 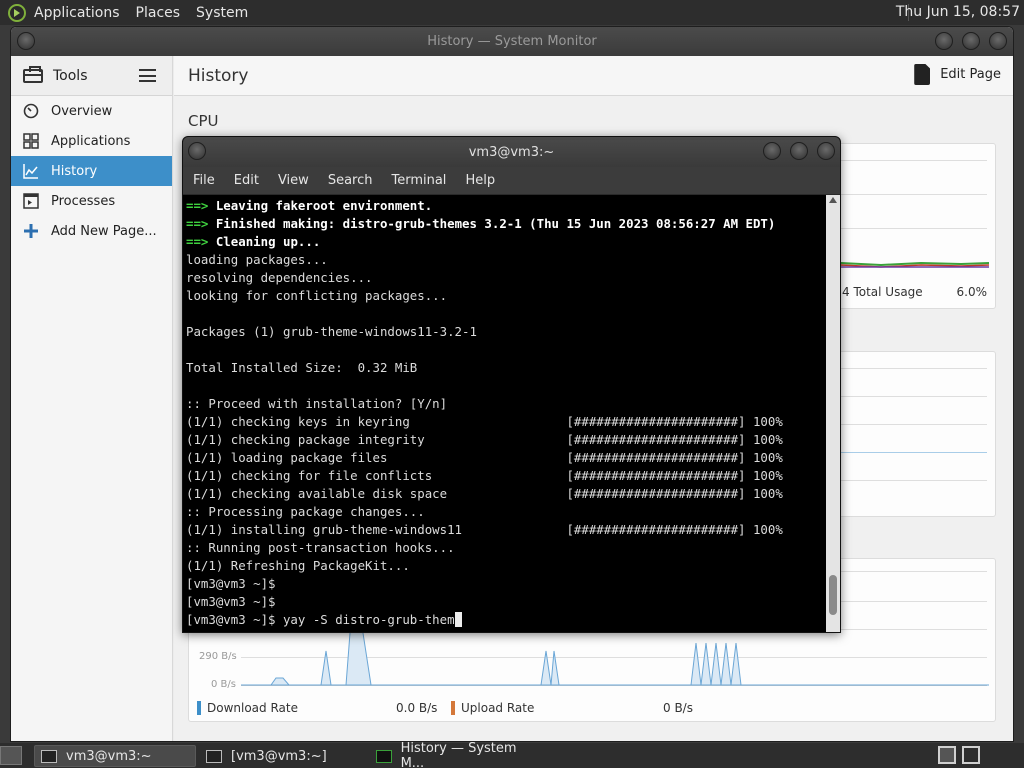 I want to click on task-terminal-2: [vm3@vm3:~], so click(x=285, y=756).